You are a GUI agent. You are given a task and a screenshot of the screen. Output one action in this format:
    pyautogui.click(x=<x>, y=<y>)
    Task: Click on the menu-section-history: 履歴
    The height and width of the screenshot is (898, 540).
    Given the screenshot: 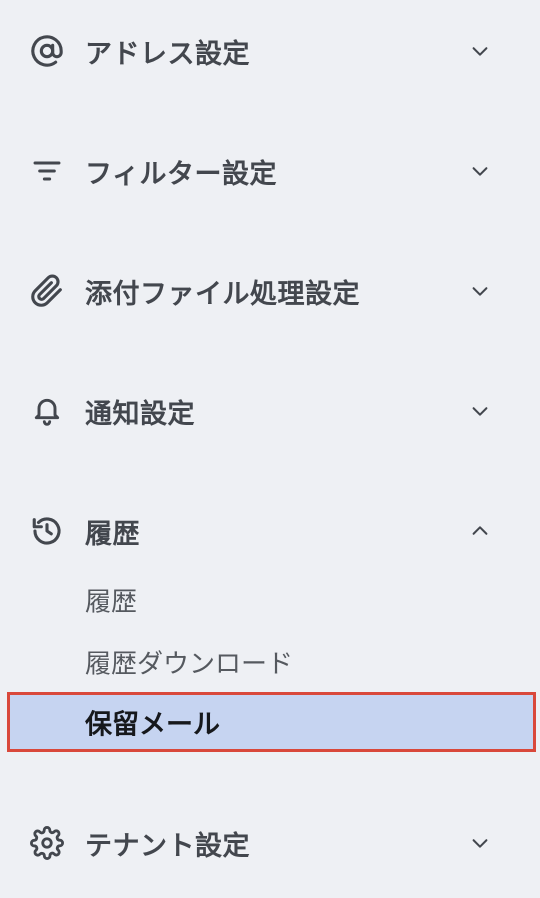 What is the action you would take?
    pyautogui.click(x=270, y=531)
    